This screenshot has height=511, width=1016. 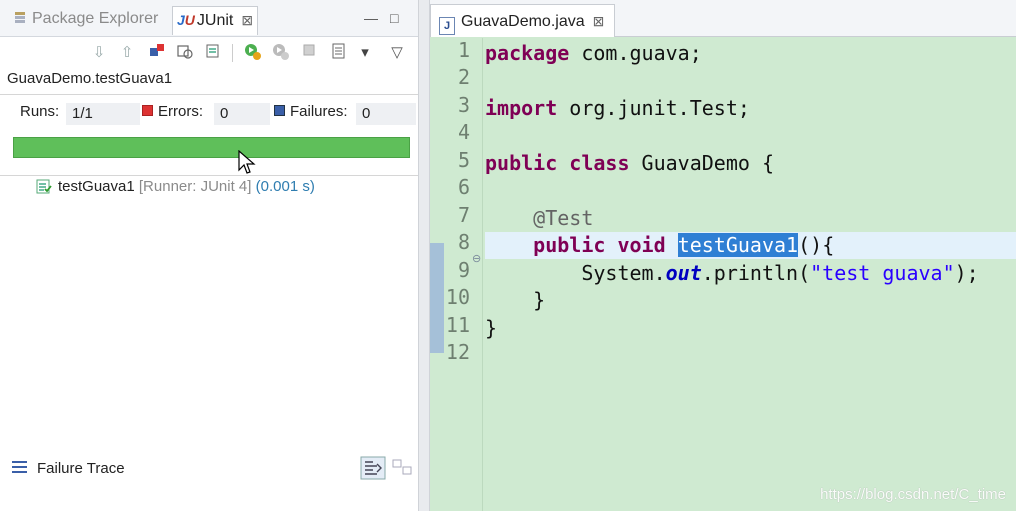 I want to click on code-text: System., so click(x=623, y=273).